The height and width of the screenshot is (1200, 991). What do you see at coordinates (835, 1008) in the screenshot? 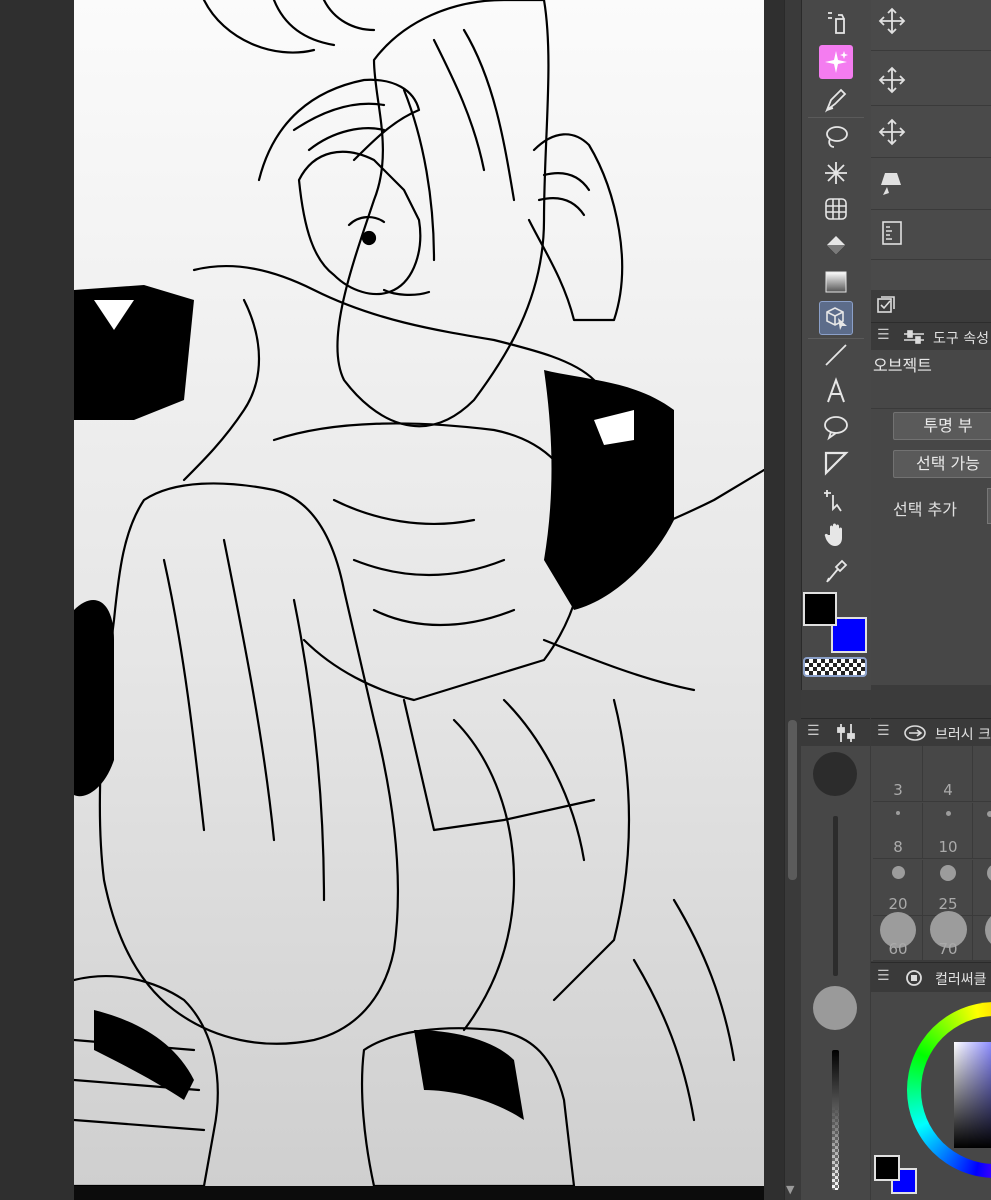
I see `brush-preview-opacity` at bounding box center [835, 1008].